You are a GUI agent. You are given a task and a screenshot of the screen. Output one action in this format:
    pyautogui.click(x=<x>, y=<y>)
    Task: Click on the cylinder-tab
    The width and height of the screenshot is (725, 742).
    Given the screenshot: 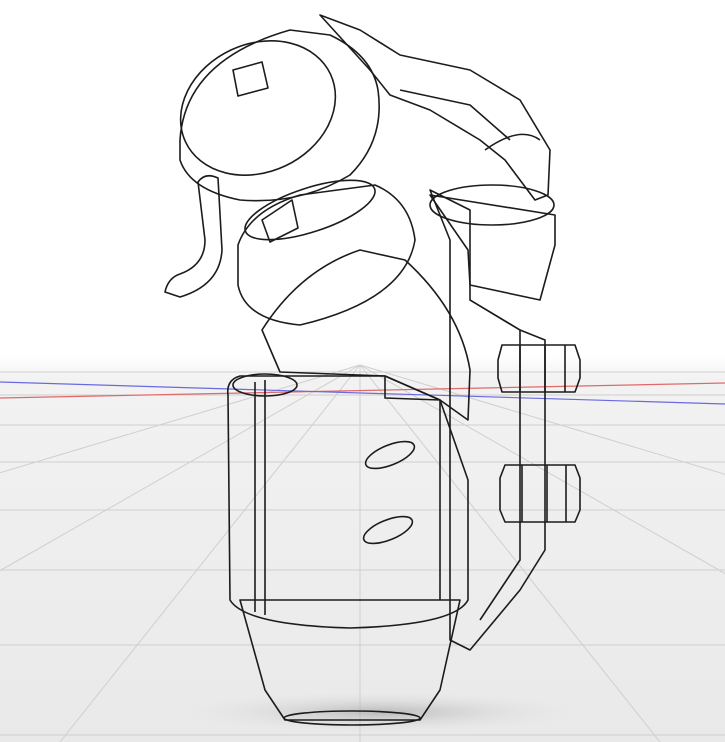 What is the action you would take?
    pyautogui.click(x=280, y=221)
    